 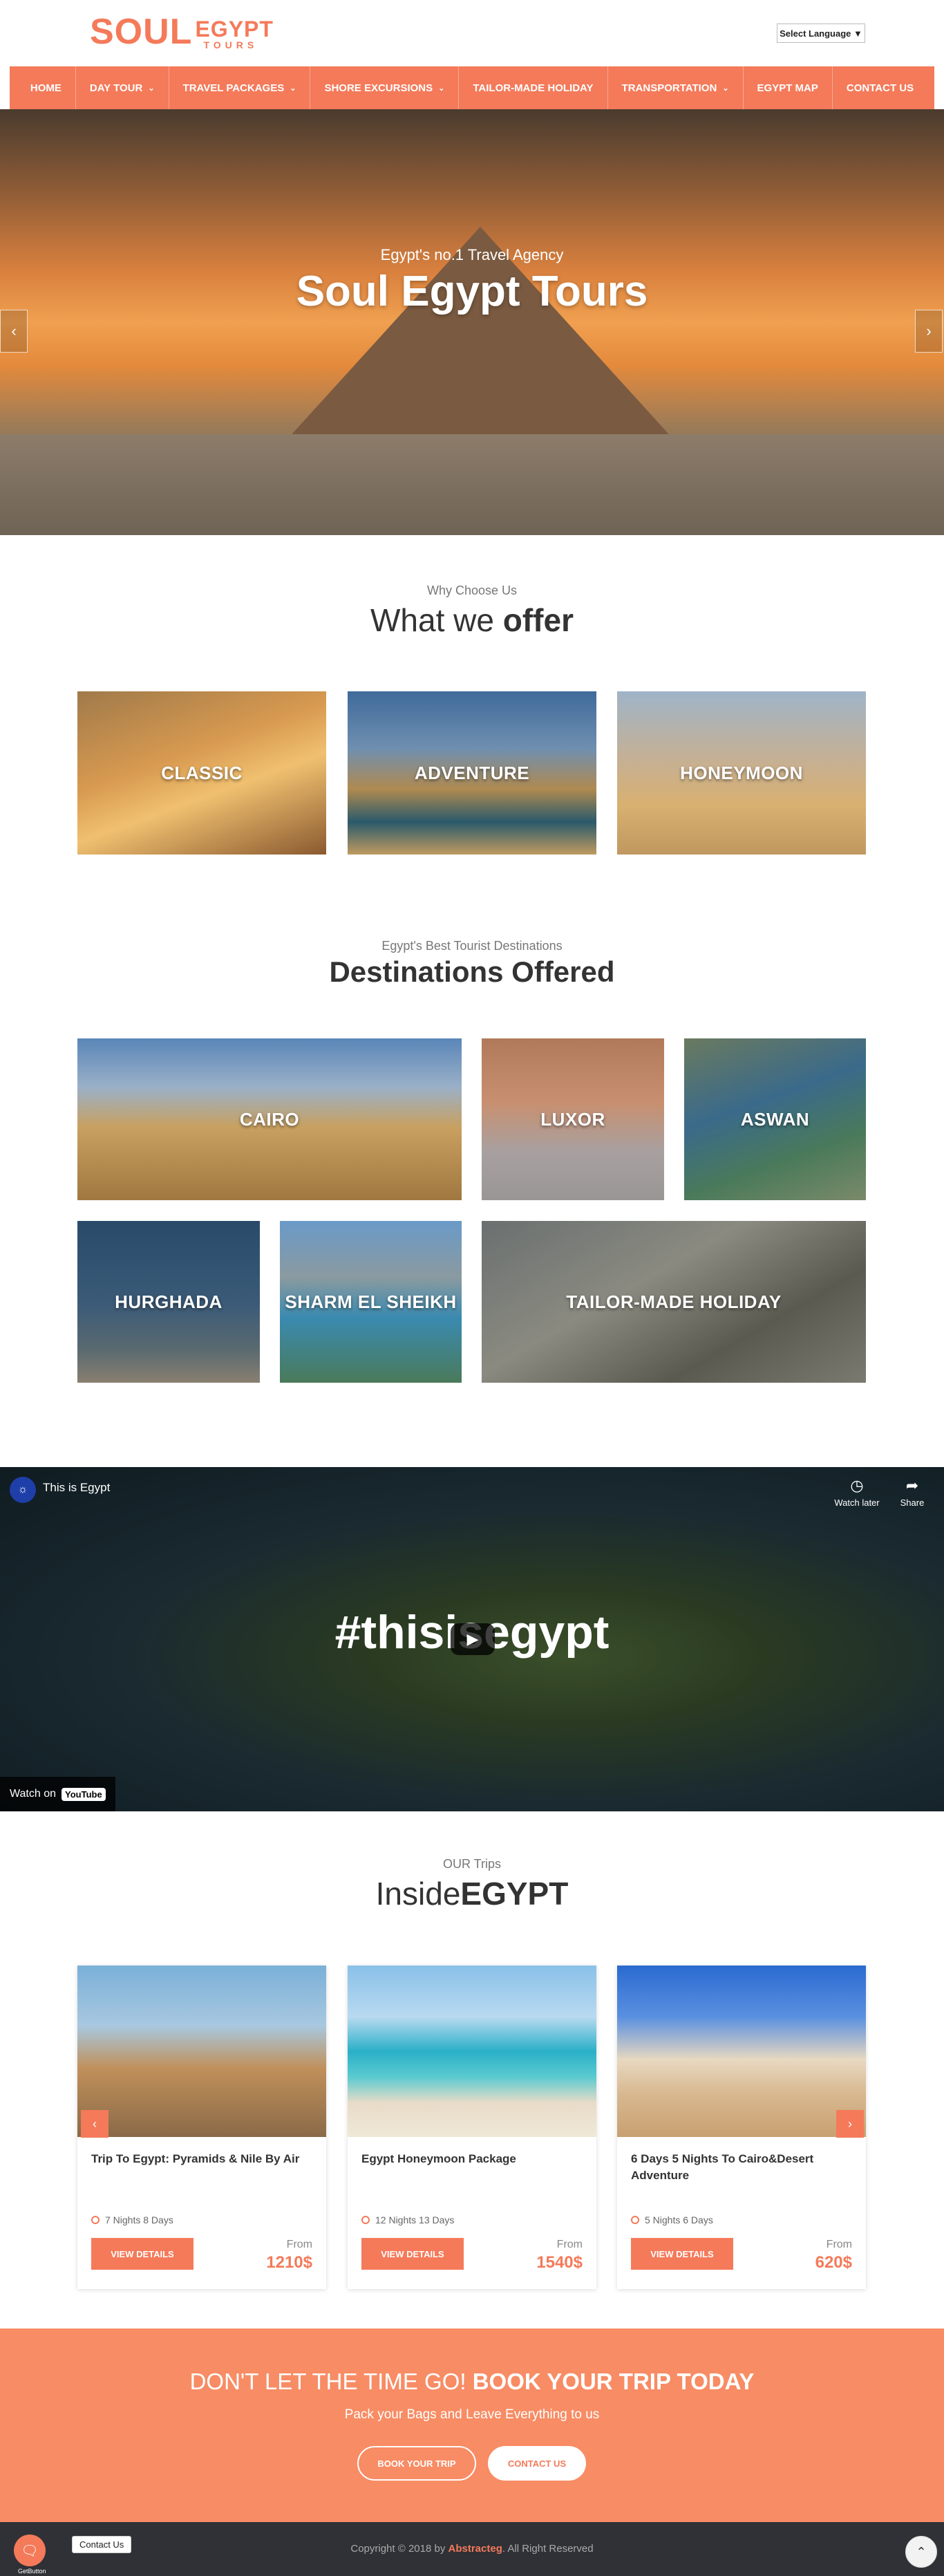 I want to click on trip-card-duration: 7 Nights 8 Days, so click(x=132, y=2219).